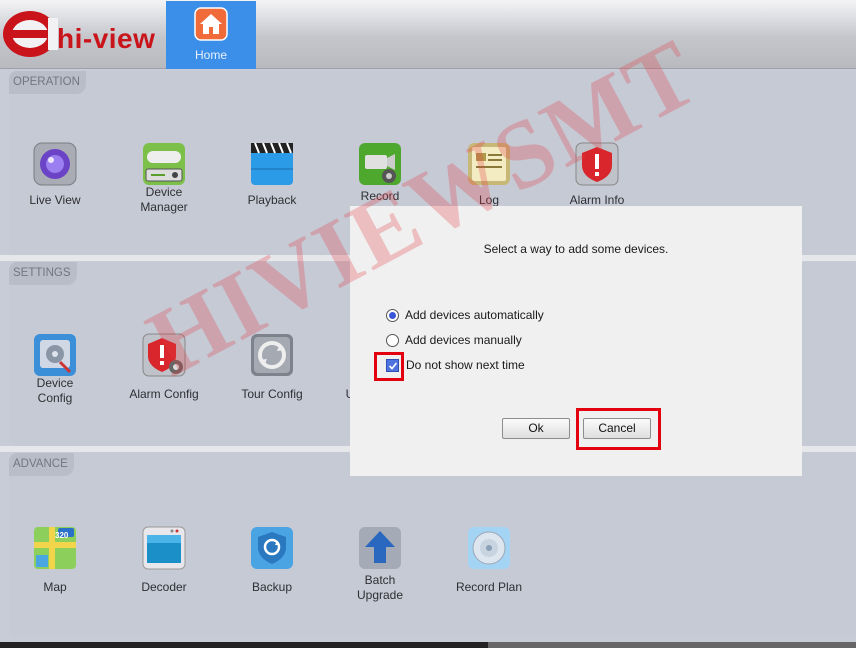 The height and width of the screenshot is (648, 856). I want to click on device-manager-icon, so click(164, 164).